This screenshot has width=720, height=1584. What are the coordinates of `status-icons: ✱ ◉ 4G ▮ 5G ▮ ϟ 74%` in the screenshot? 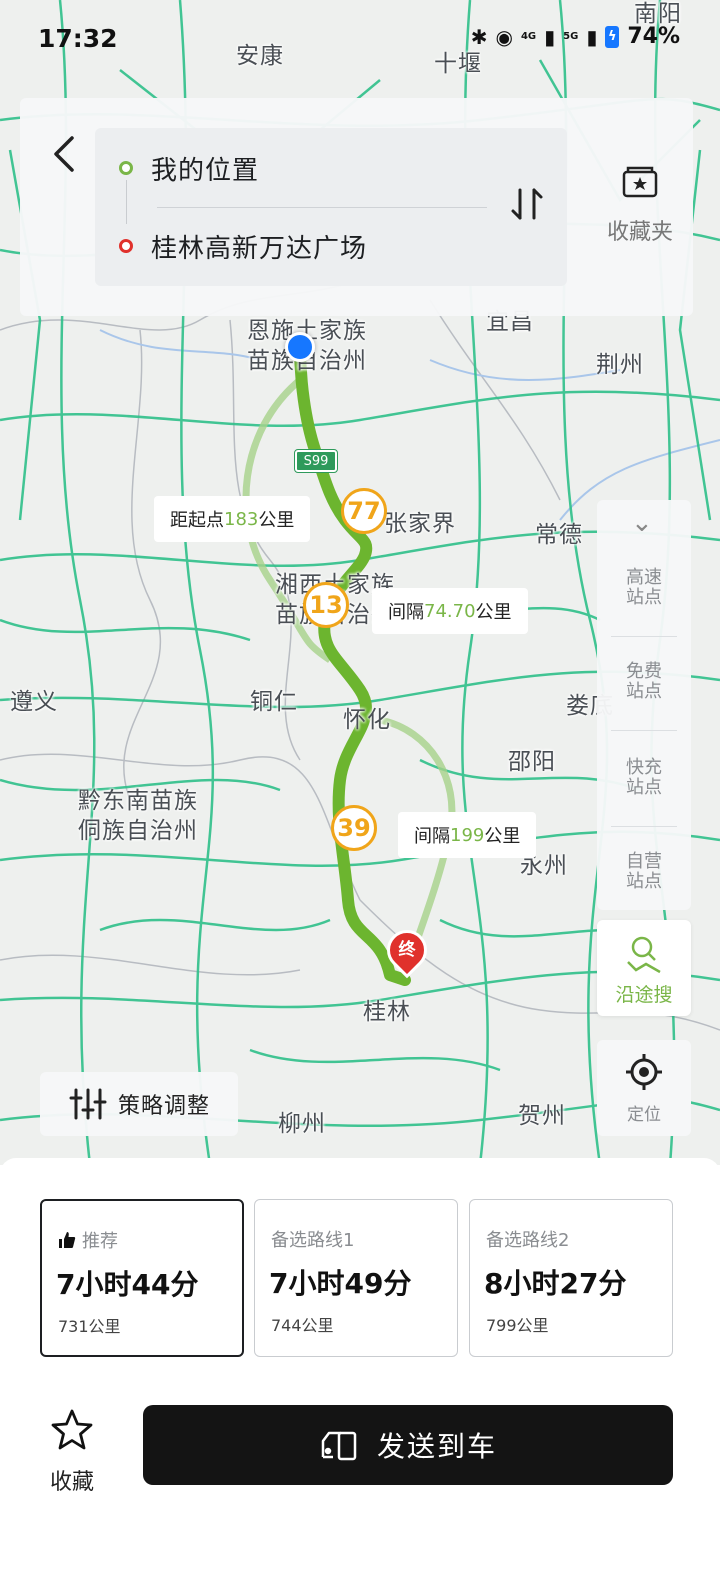 It's located at (575, 36).